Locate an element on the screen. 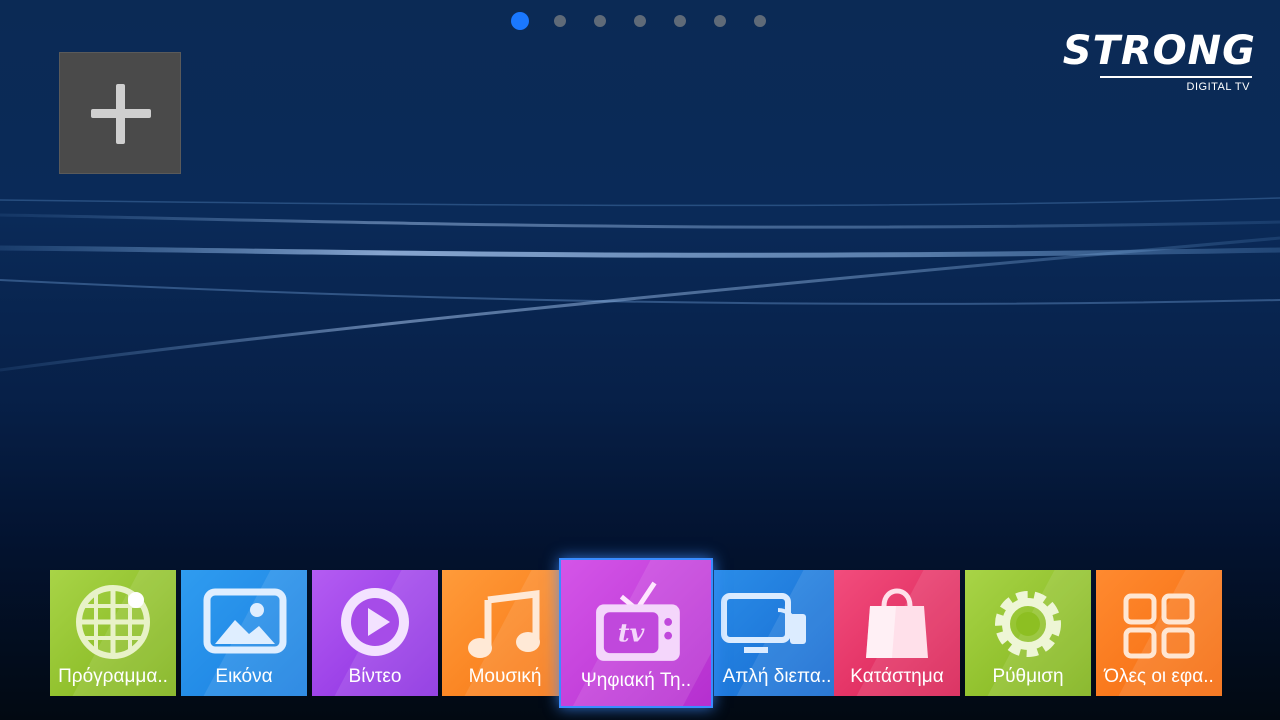 This screenshot has width=1280, height=720. add-shortcut-button is located at coordinates (120, 113).